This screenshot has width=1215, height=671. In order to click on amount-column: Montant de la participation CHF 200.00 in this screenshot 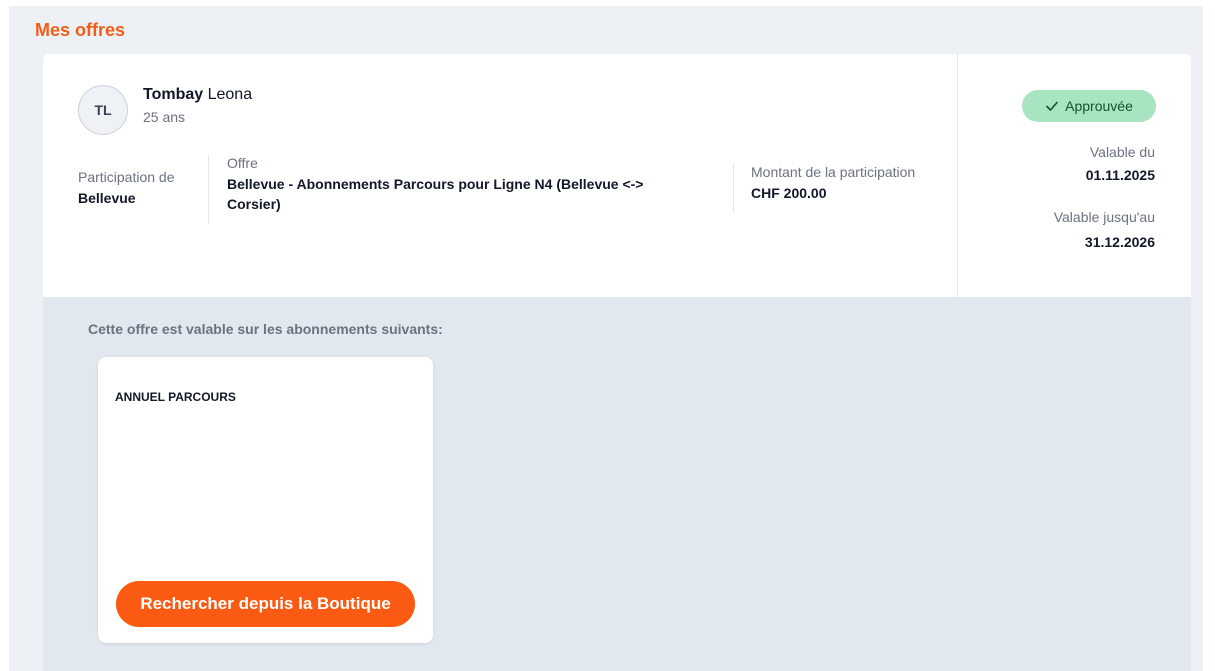, I will do `click(824, 188)`.